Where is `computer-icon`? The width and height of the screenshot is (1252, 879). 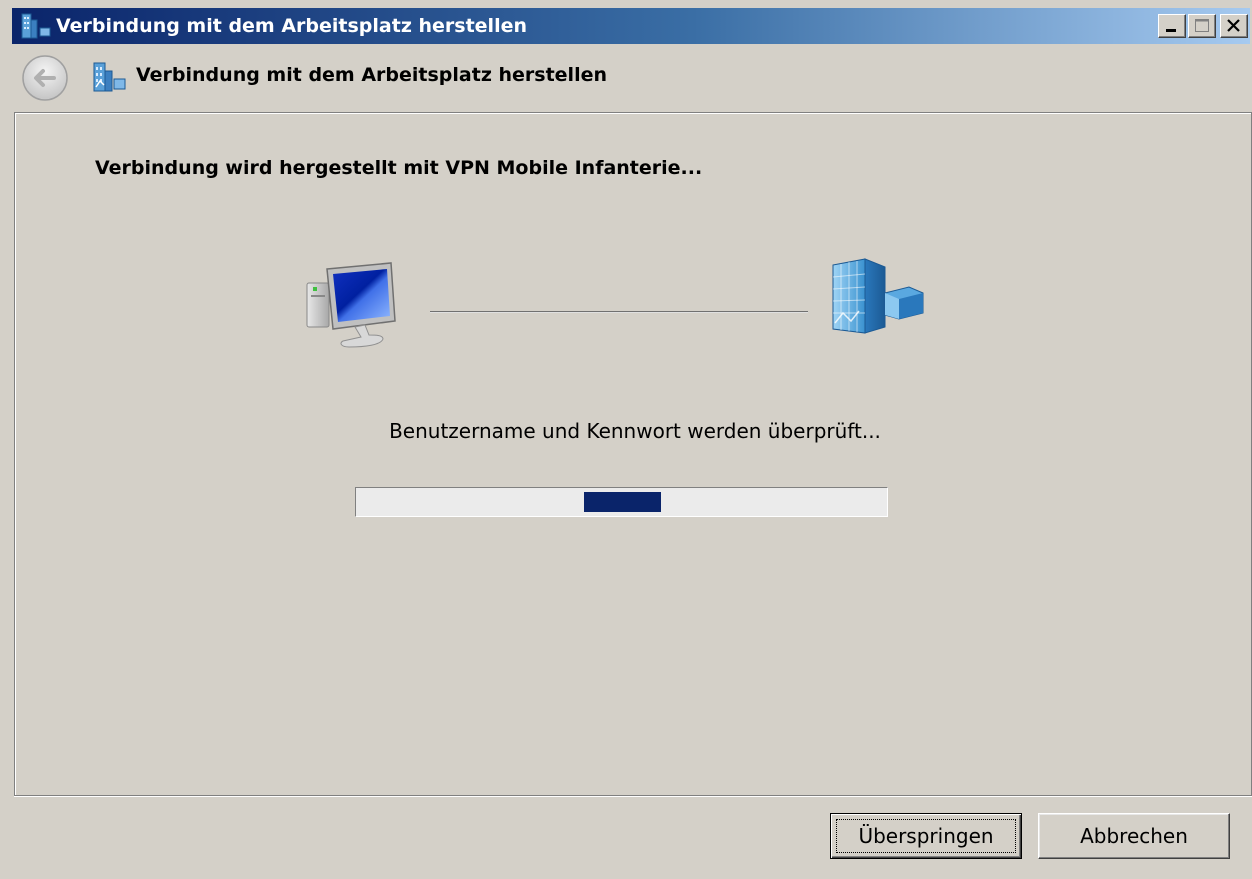 computer-icon is located at coordinates (351, 305).